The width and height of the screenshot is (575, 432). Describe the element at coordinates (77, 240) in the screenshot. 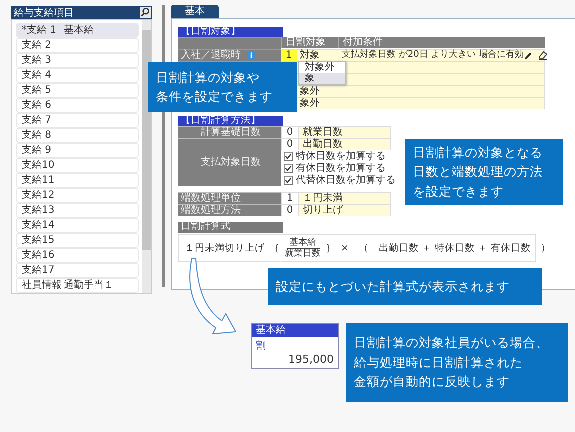

I see `list-item: 支給15` at that location.